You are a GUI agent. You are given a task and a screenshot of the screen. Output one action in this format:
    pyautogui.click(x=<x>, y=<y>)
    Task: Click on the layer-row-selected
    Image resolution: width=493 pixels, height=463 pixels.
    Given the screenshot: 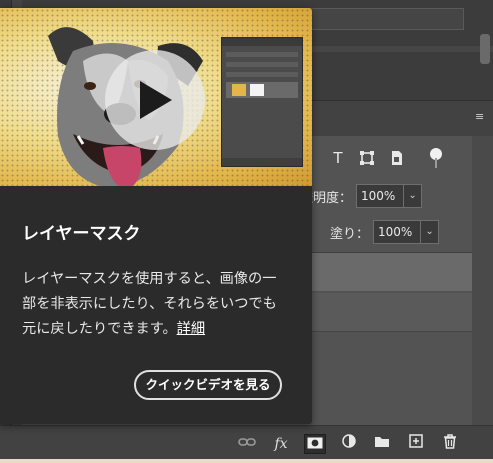 What is the action you would take?
    pyautogui.click(x=392, y=272)
    